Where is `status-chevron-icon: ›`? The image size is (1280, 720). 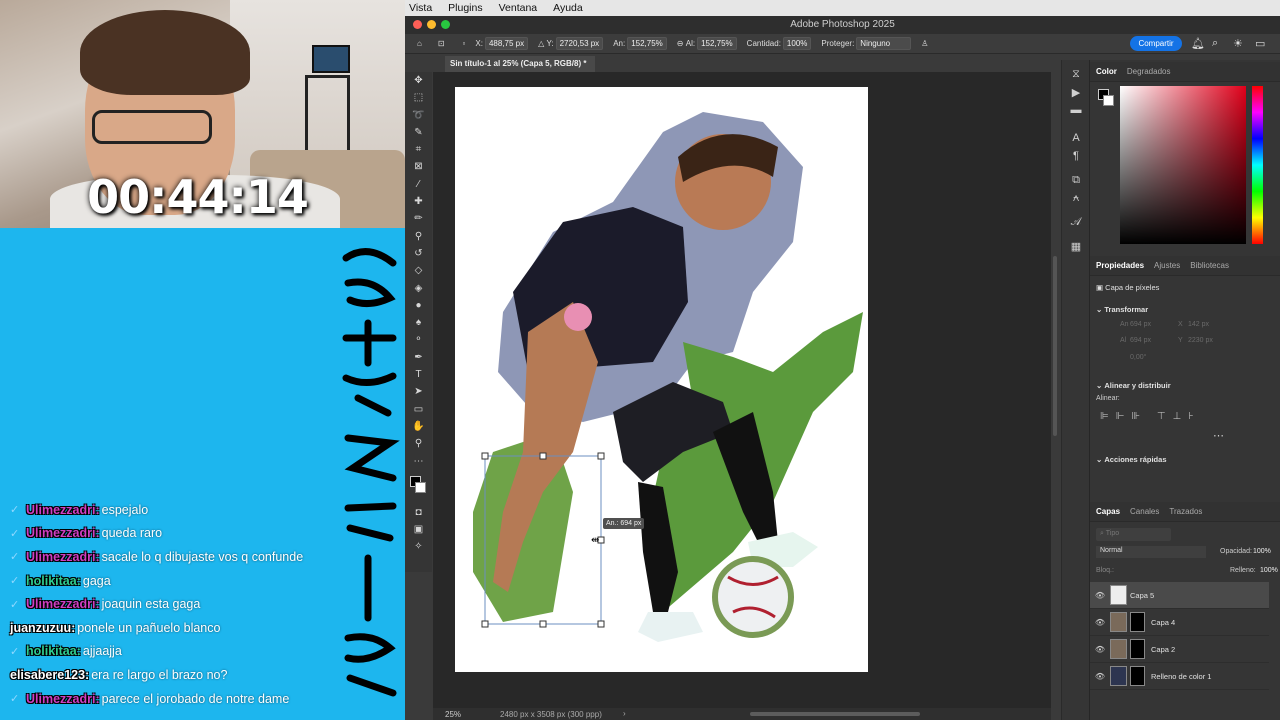 status-chevron-icon: › is located at coordinates (624, 713).